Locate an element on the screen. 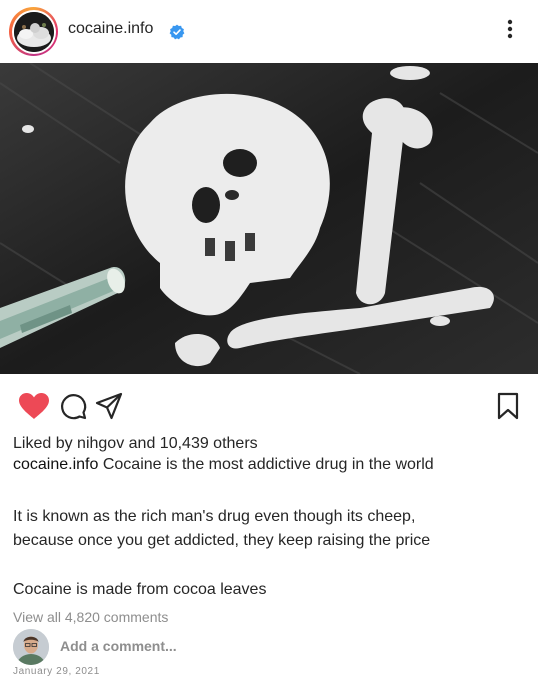 The width and height of the screenshot is (538, 680). likes-prefix: Liked by is located at coordinates (45, 443).